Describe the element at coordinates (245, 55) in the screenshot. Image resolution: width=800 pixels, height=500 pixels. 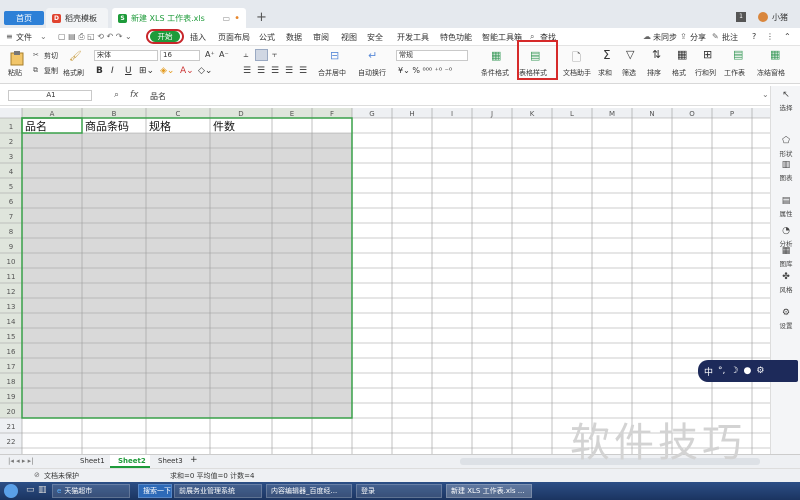
I see `align-top-icon: ⫠` at that location.